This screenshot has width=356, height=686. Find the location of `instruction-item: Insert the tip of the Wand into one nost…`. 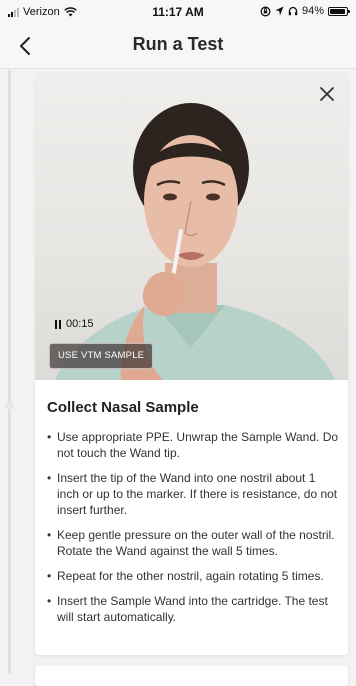

instruction-item: Insert the tip of the Wand into one nost… is located at coordinates (193, 494).